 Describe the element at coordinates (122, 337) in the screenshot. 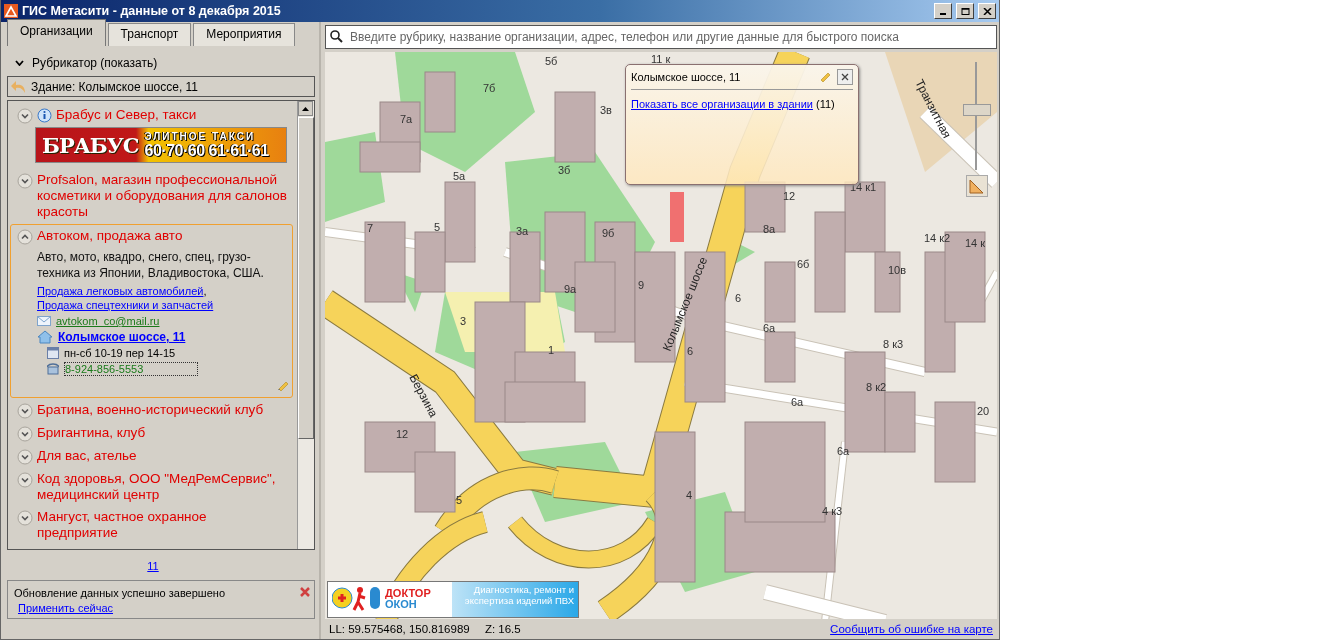

I see `address-link: Колымское шоссе, 11` at that location.